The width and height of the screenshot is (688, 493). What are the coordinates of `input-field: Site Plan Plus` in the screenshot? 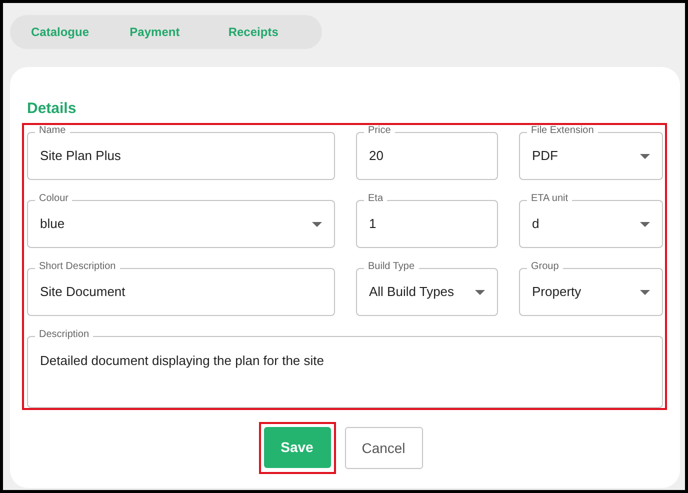 It's located at (181, 156).